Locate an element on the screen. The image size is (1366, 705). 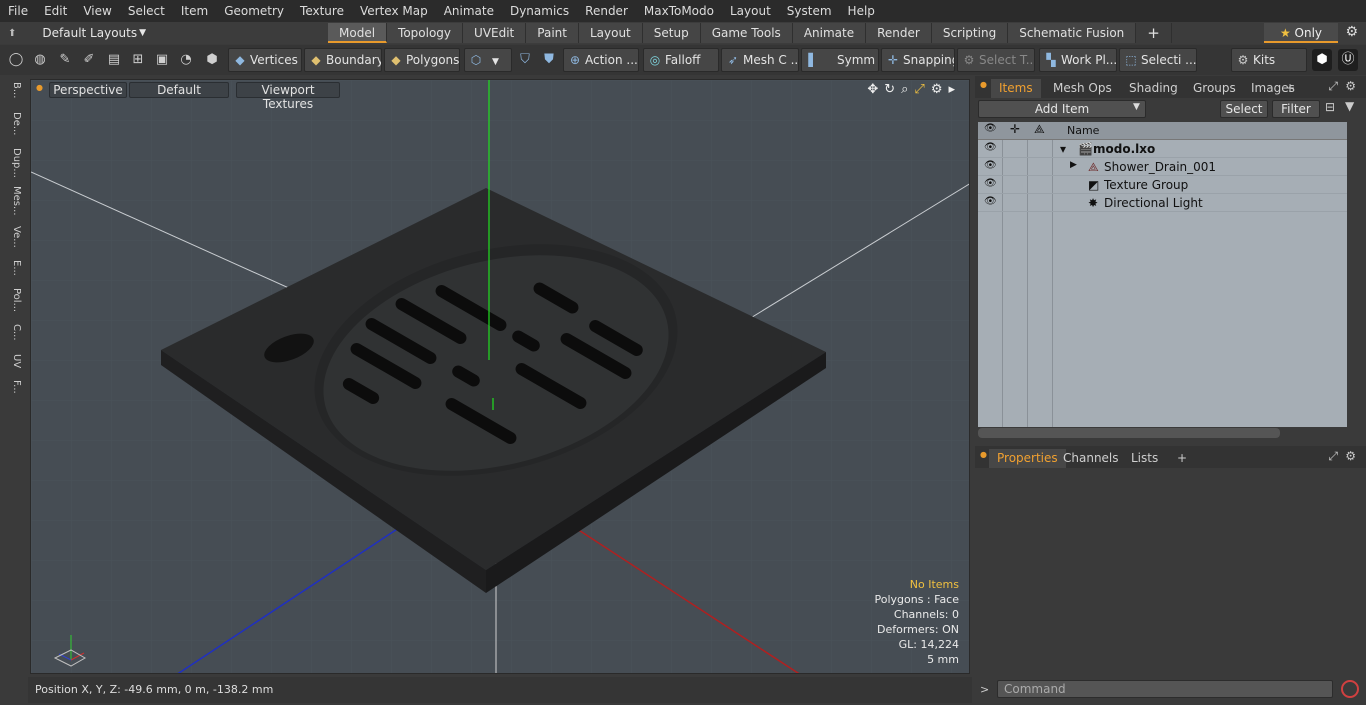
center-icon: ⊞ is located at coordinates (138, 60).